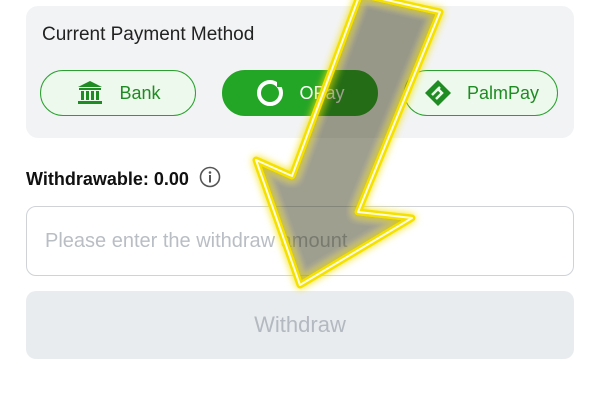  I want to click on palmpay-method-label: PalmPay, so click(503, 92).